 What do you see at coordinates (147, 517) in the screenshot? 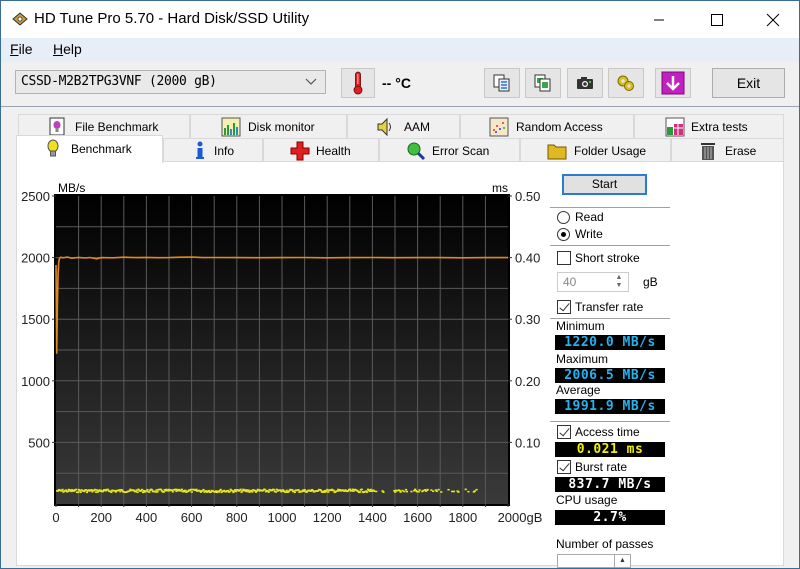
I see `x-tick-label: 400` at bounding box center [147, 517].